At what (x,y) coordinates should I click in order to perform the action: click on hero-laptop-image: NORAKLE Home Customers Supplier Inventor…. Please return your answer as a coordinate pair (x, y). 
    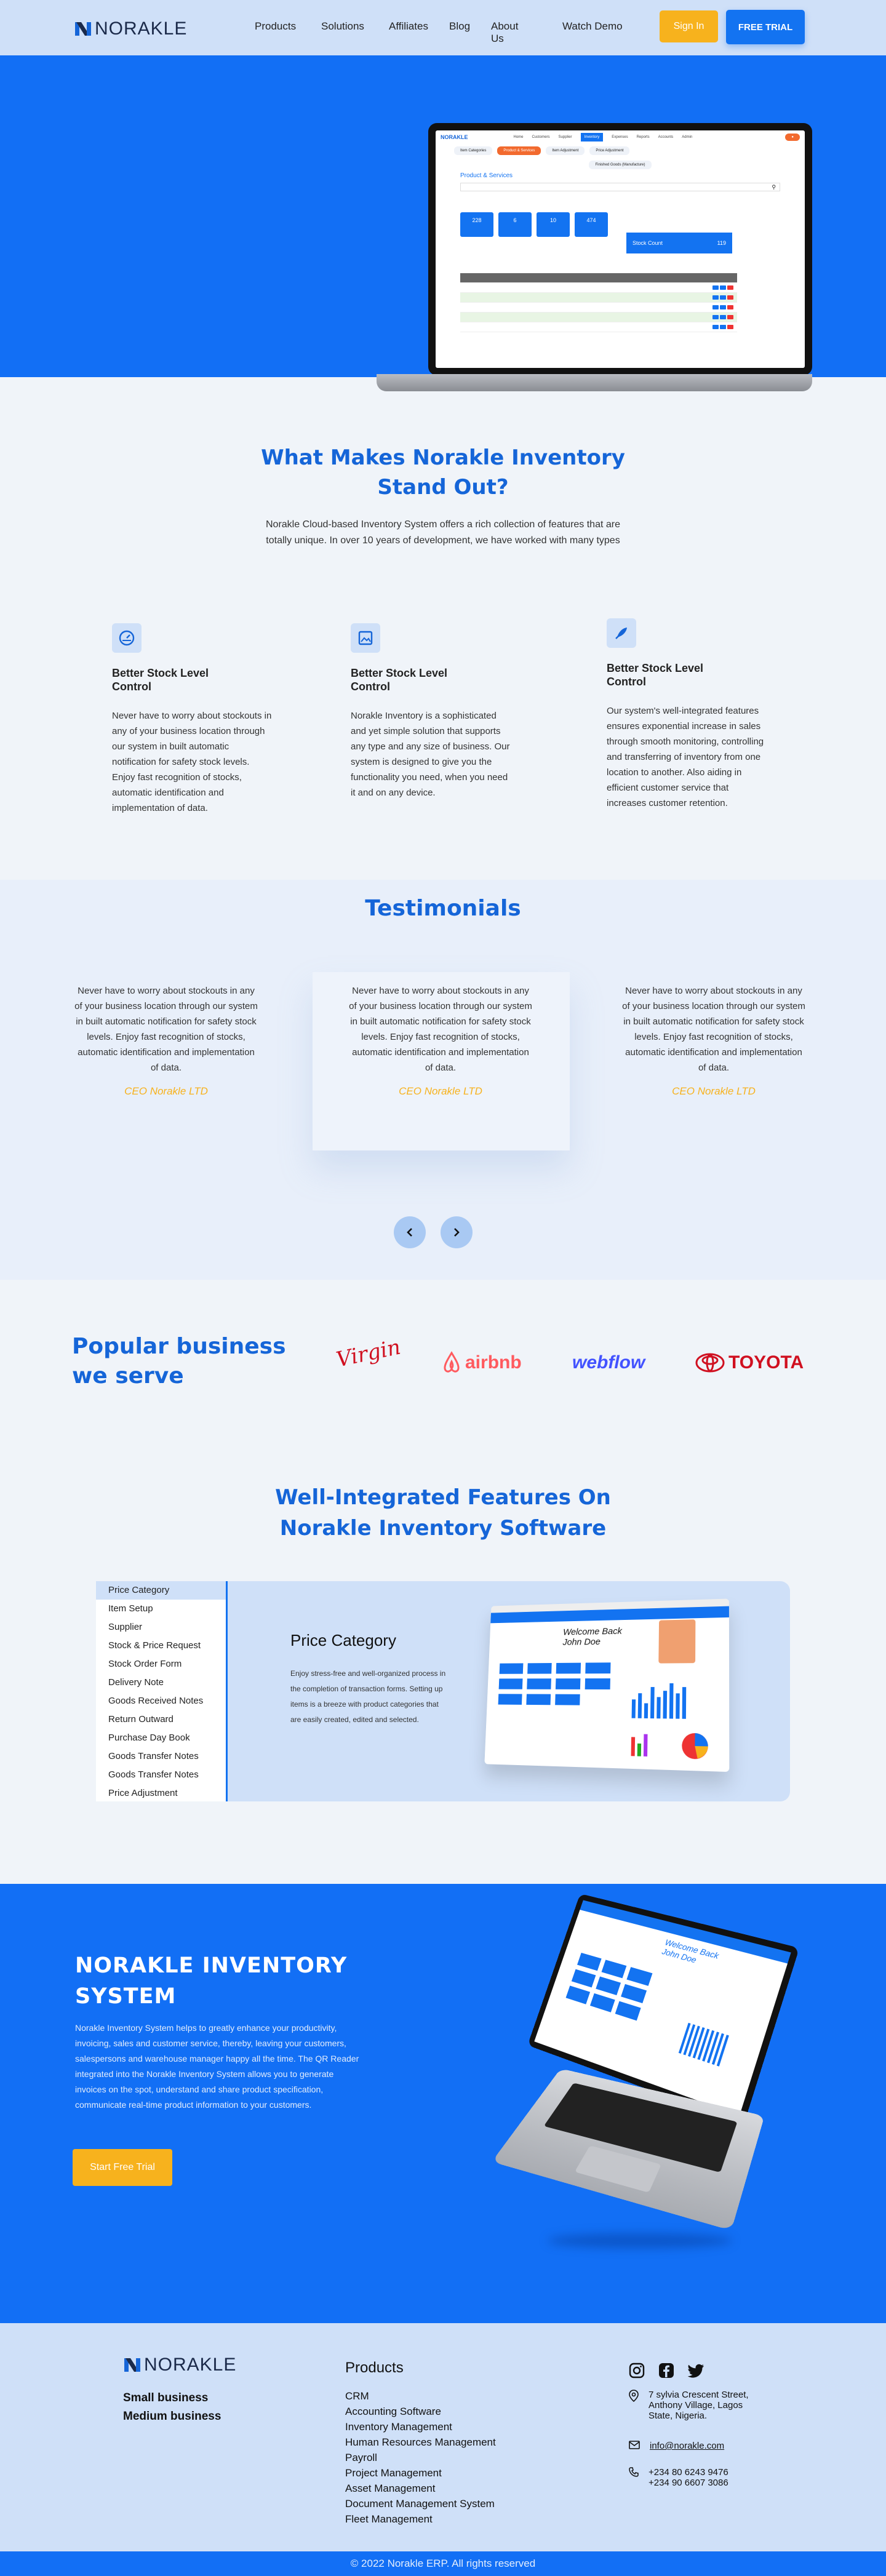
    Looking at the image, I should click on (594, 289).